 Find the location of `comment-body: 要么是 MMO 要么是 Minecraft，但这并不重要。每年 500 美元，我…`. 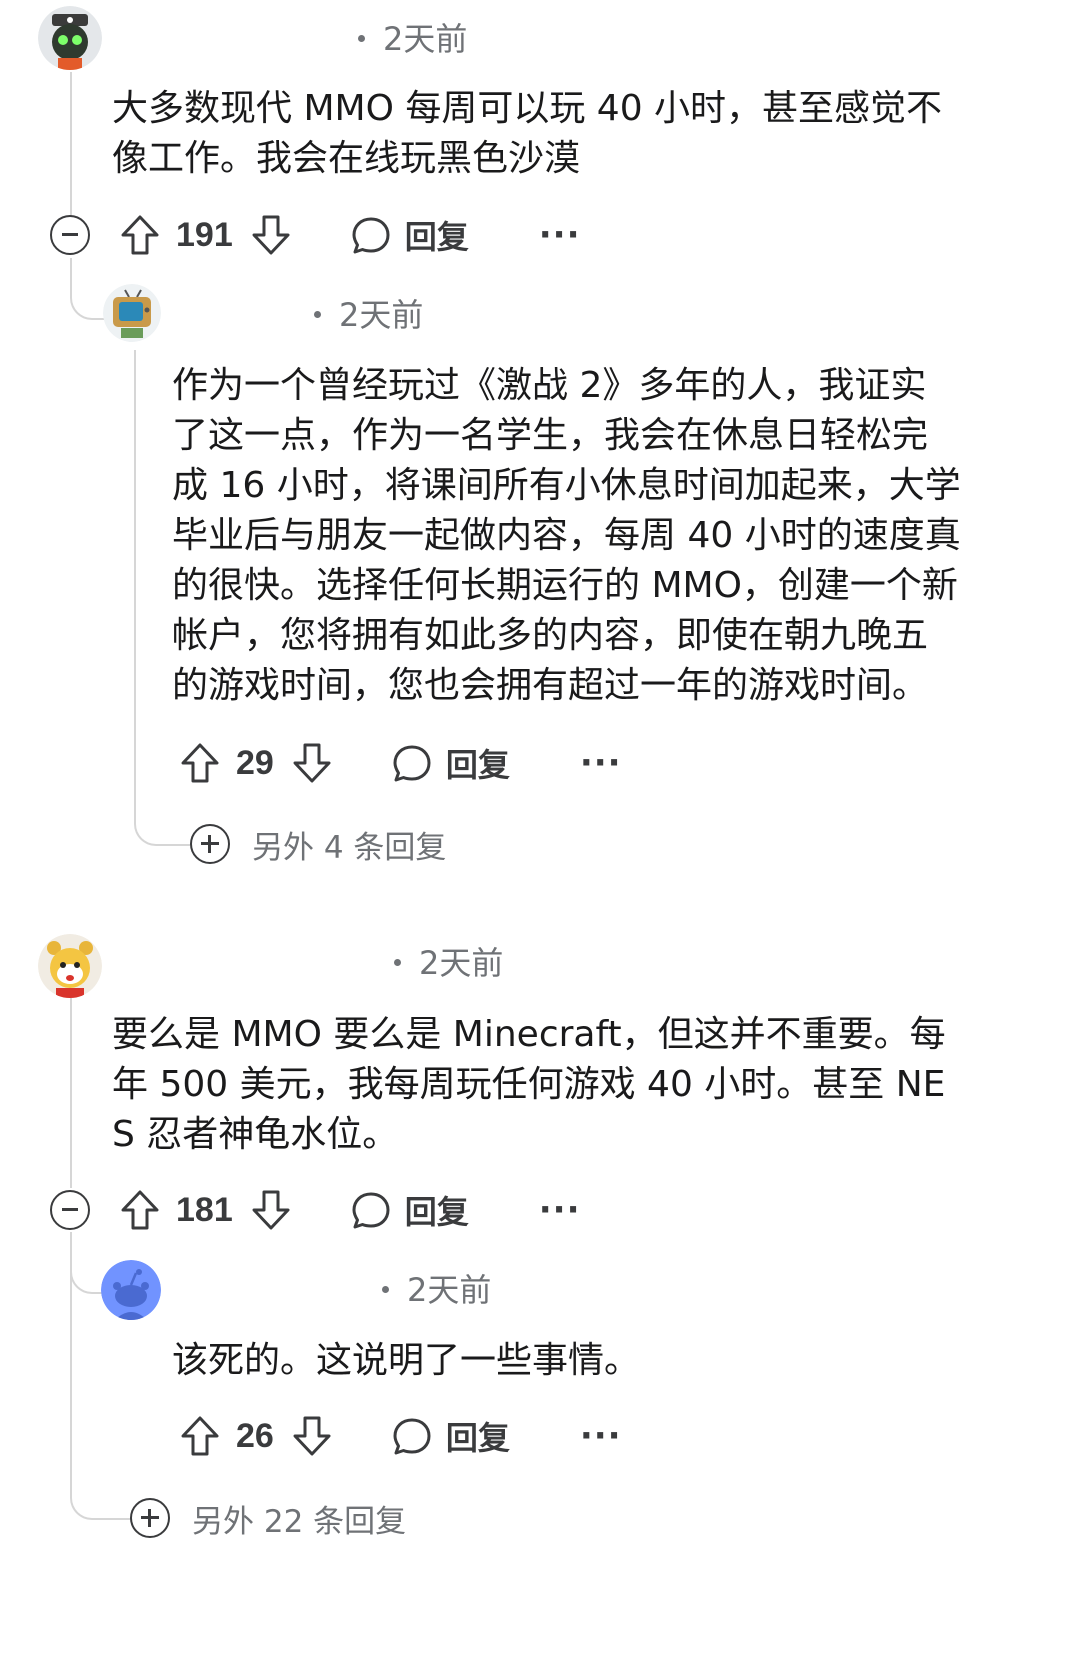

comment-body: 要么是 MMO 要么是 Minecraft，但这并不重要。每年 500 美元，我… is located at coordinates (529, 1084).